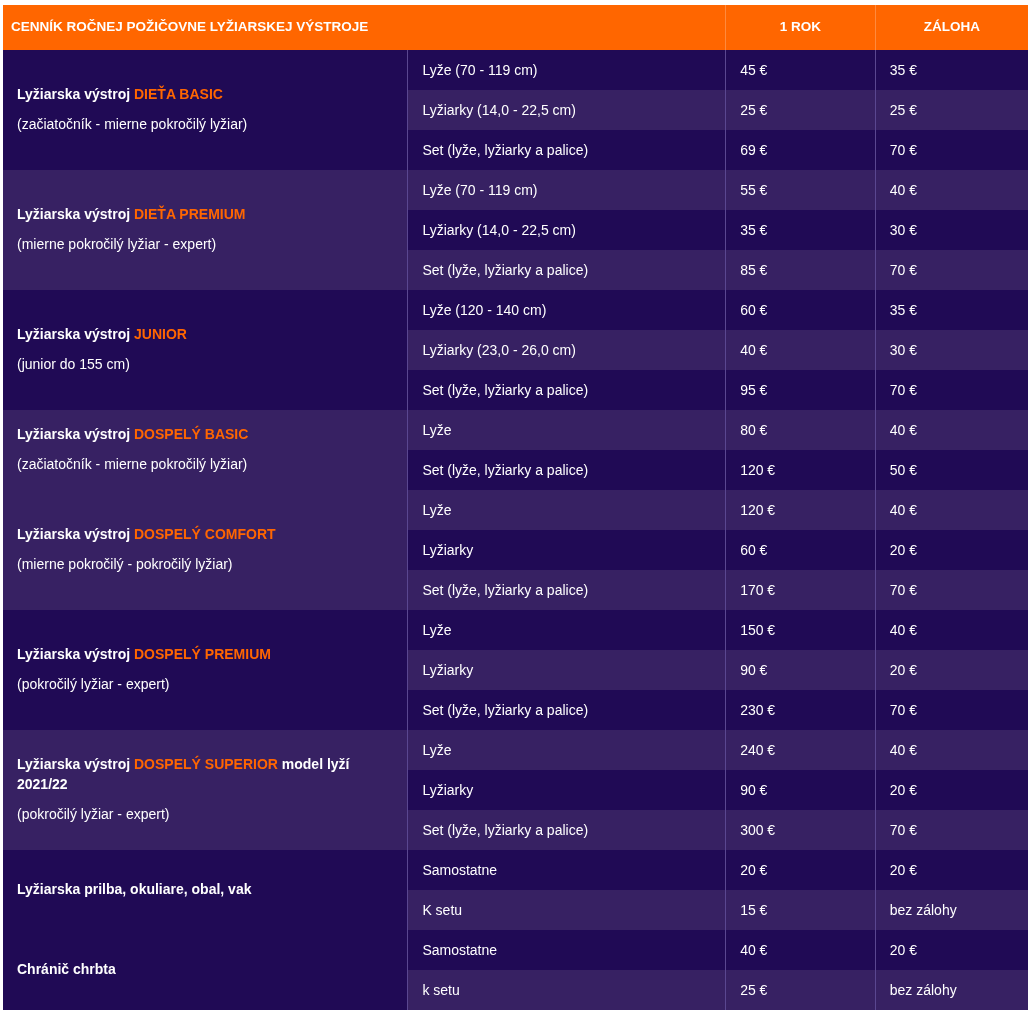  Describe the element at coordinates (102, 334) in the screenshot. I see `equipment-title: Lyžiarska výstroj JUNIOR` at that location.